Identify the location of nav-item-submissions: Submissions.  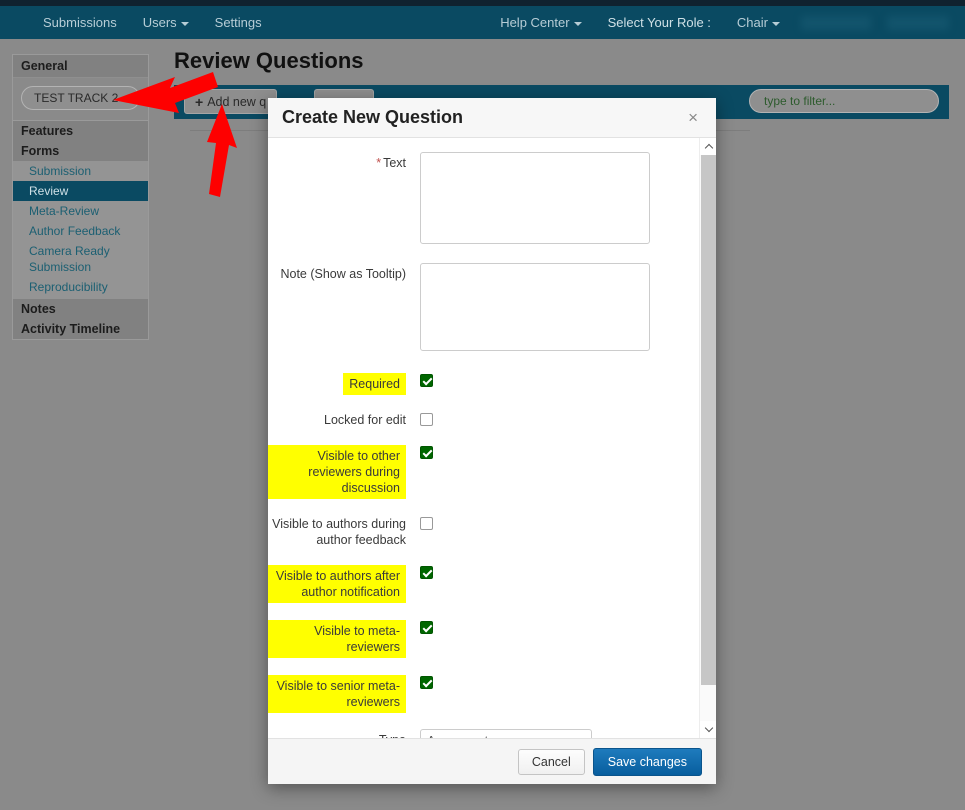
(80, 22).